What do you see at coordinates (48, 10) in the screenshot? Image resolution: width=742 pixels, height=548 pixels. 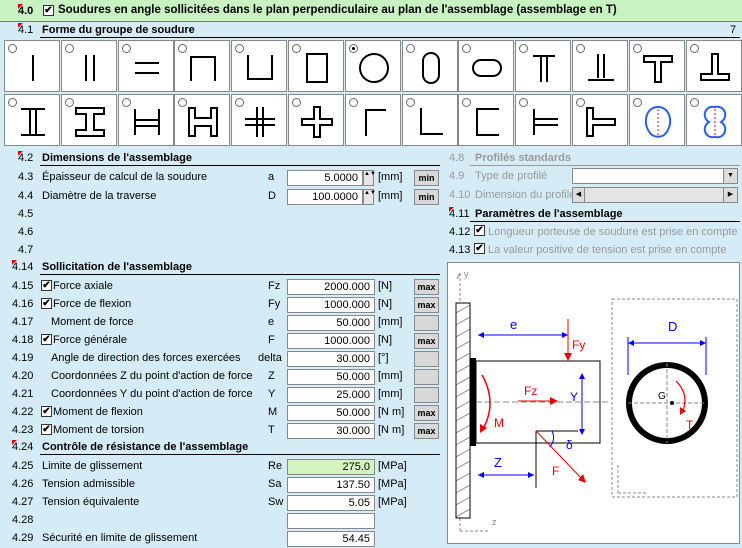 I see `section-4-0-checkbox: ✔` at bounding box center [48, 10].